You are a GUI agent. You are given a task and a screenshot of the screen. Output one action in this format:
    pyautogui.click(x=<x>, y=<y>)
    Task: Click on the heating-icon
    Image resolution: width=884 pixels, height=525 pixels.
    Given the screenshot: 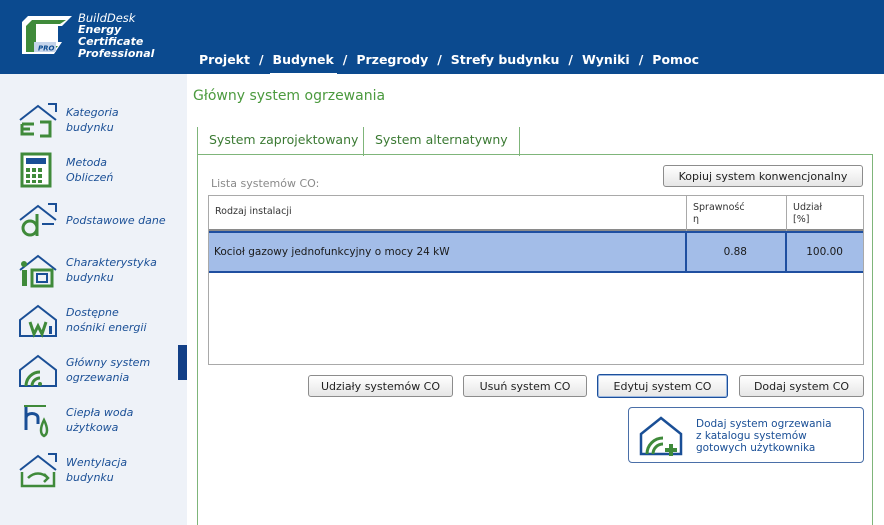 What is the action you would take?
    pyautogui.click(x=38, y=370)
    